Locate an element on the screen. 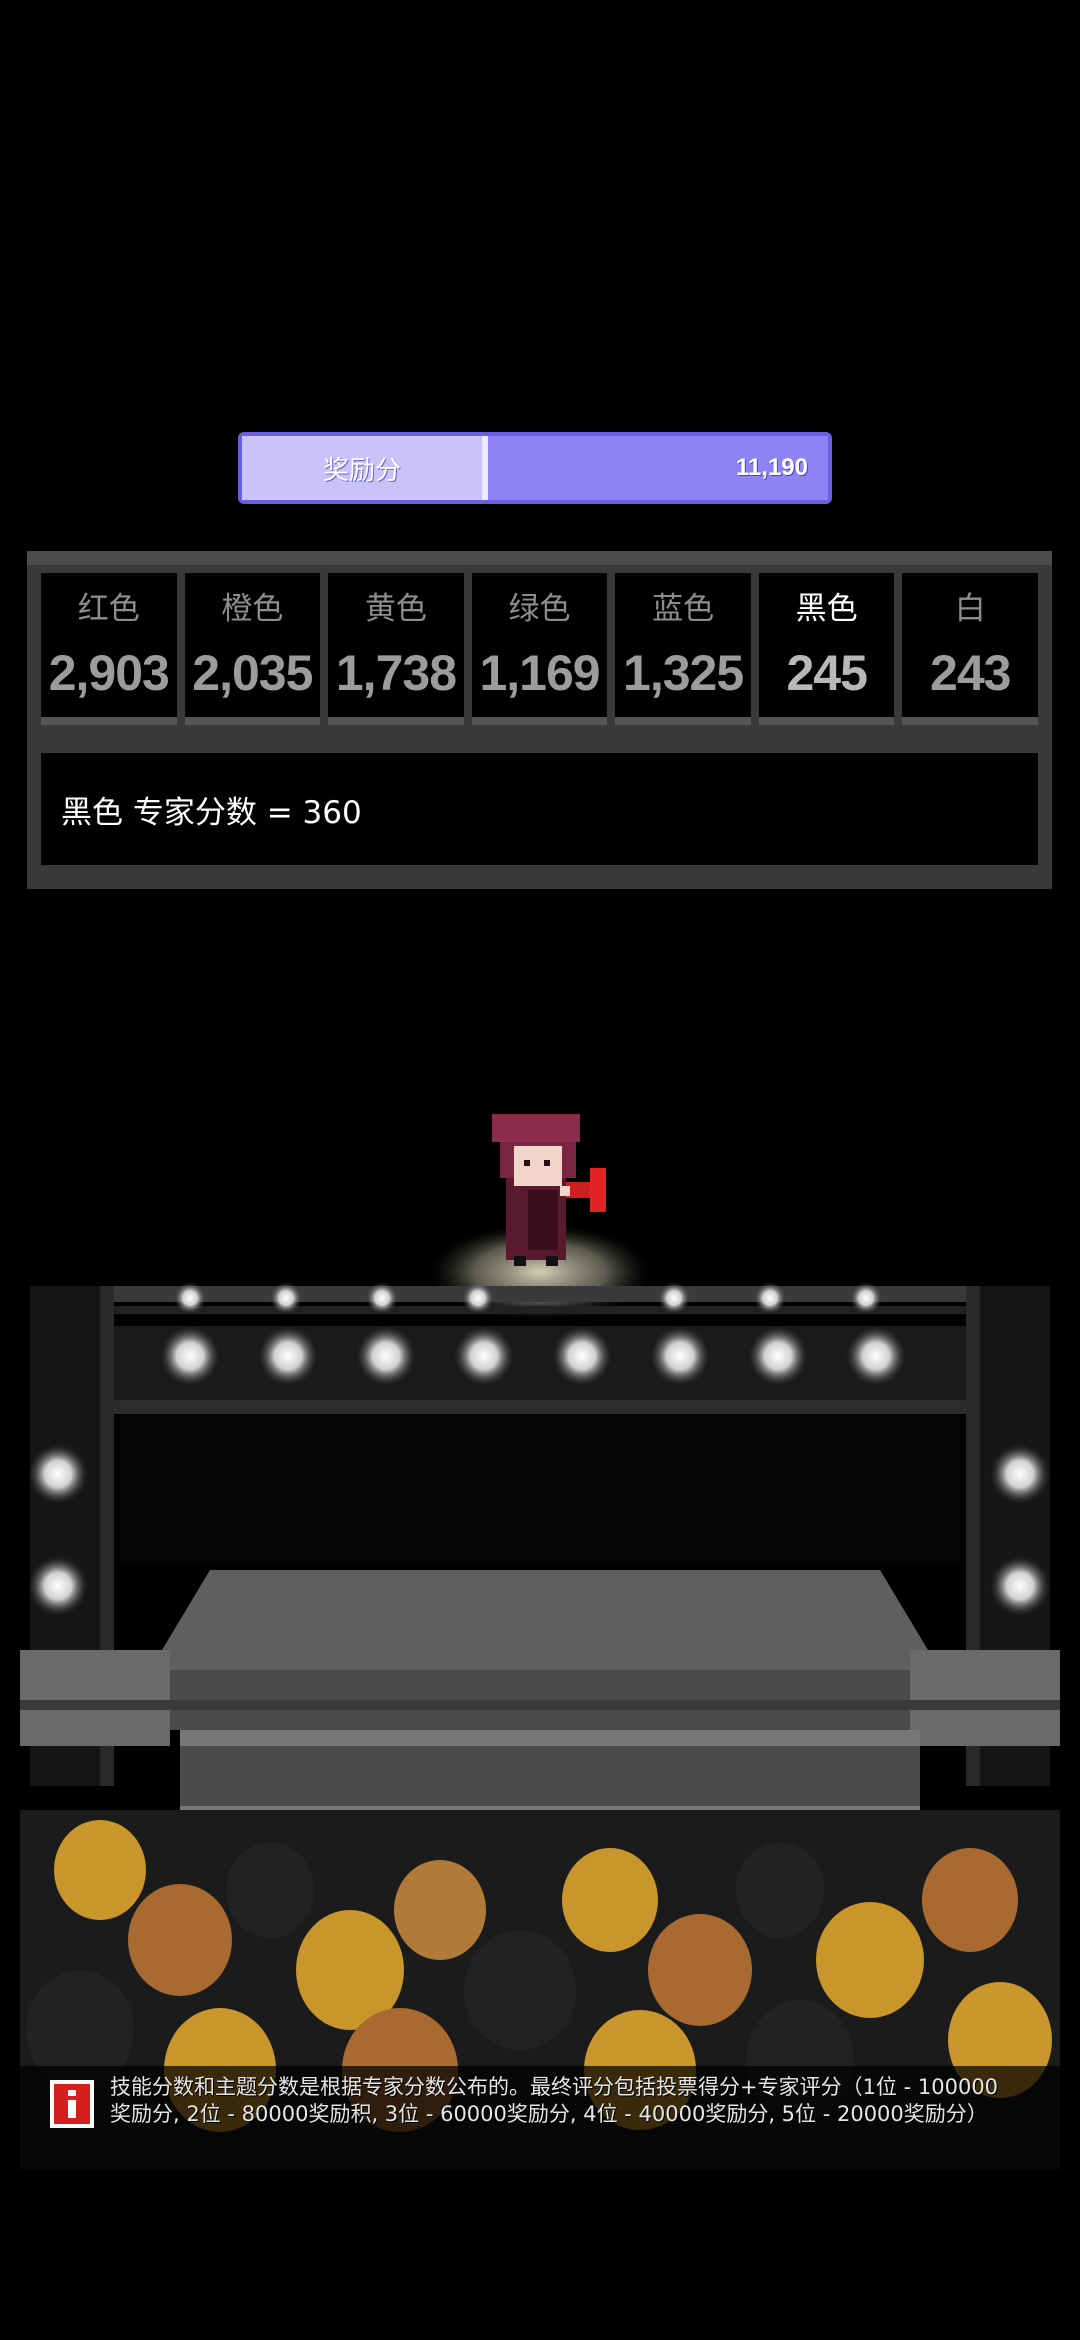 This screenshot has width=1080, height=2340. score-column-value: 243 is located at coordinates (970, 673).